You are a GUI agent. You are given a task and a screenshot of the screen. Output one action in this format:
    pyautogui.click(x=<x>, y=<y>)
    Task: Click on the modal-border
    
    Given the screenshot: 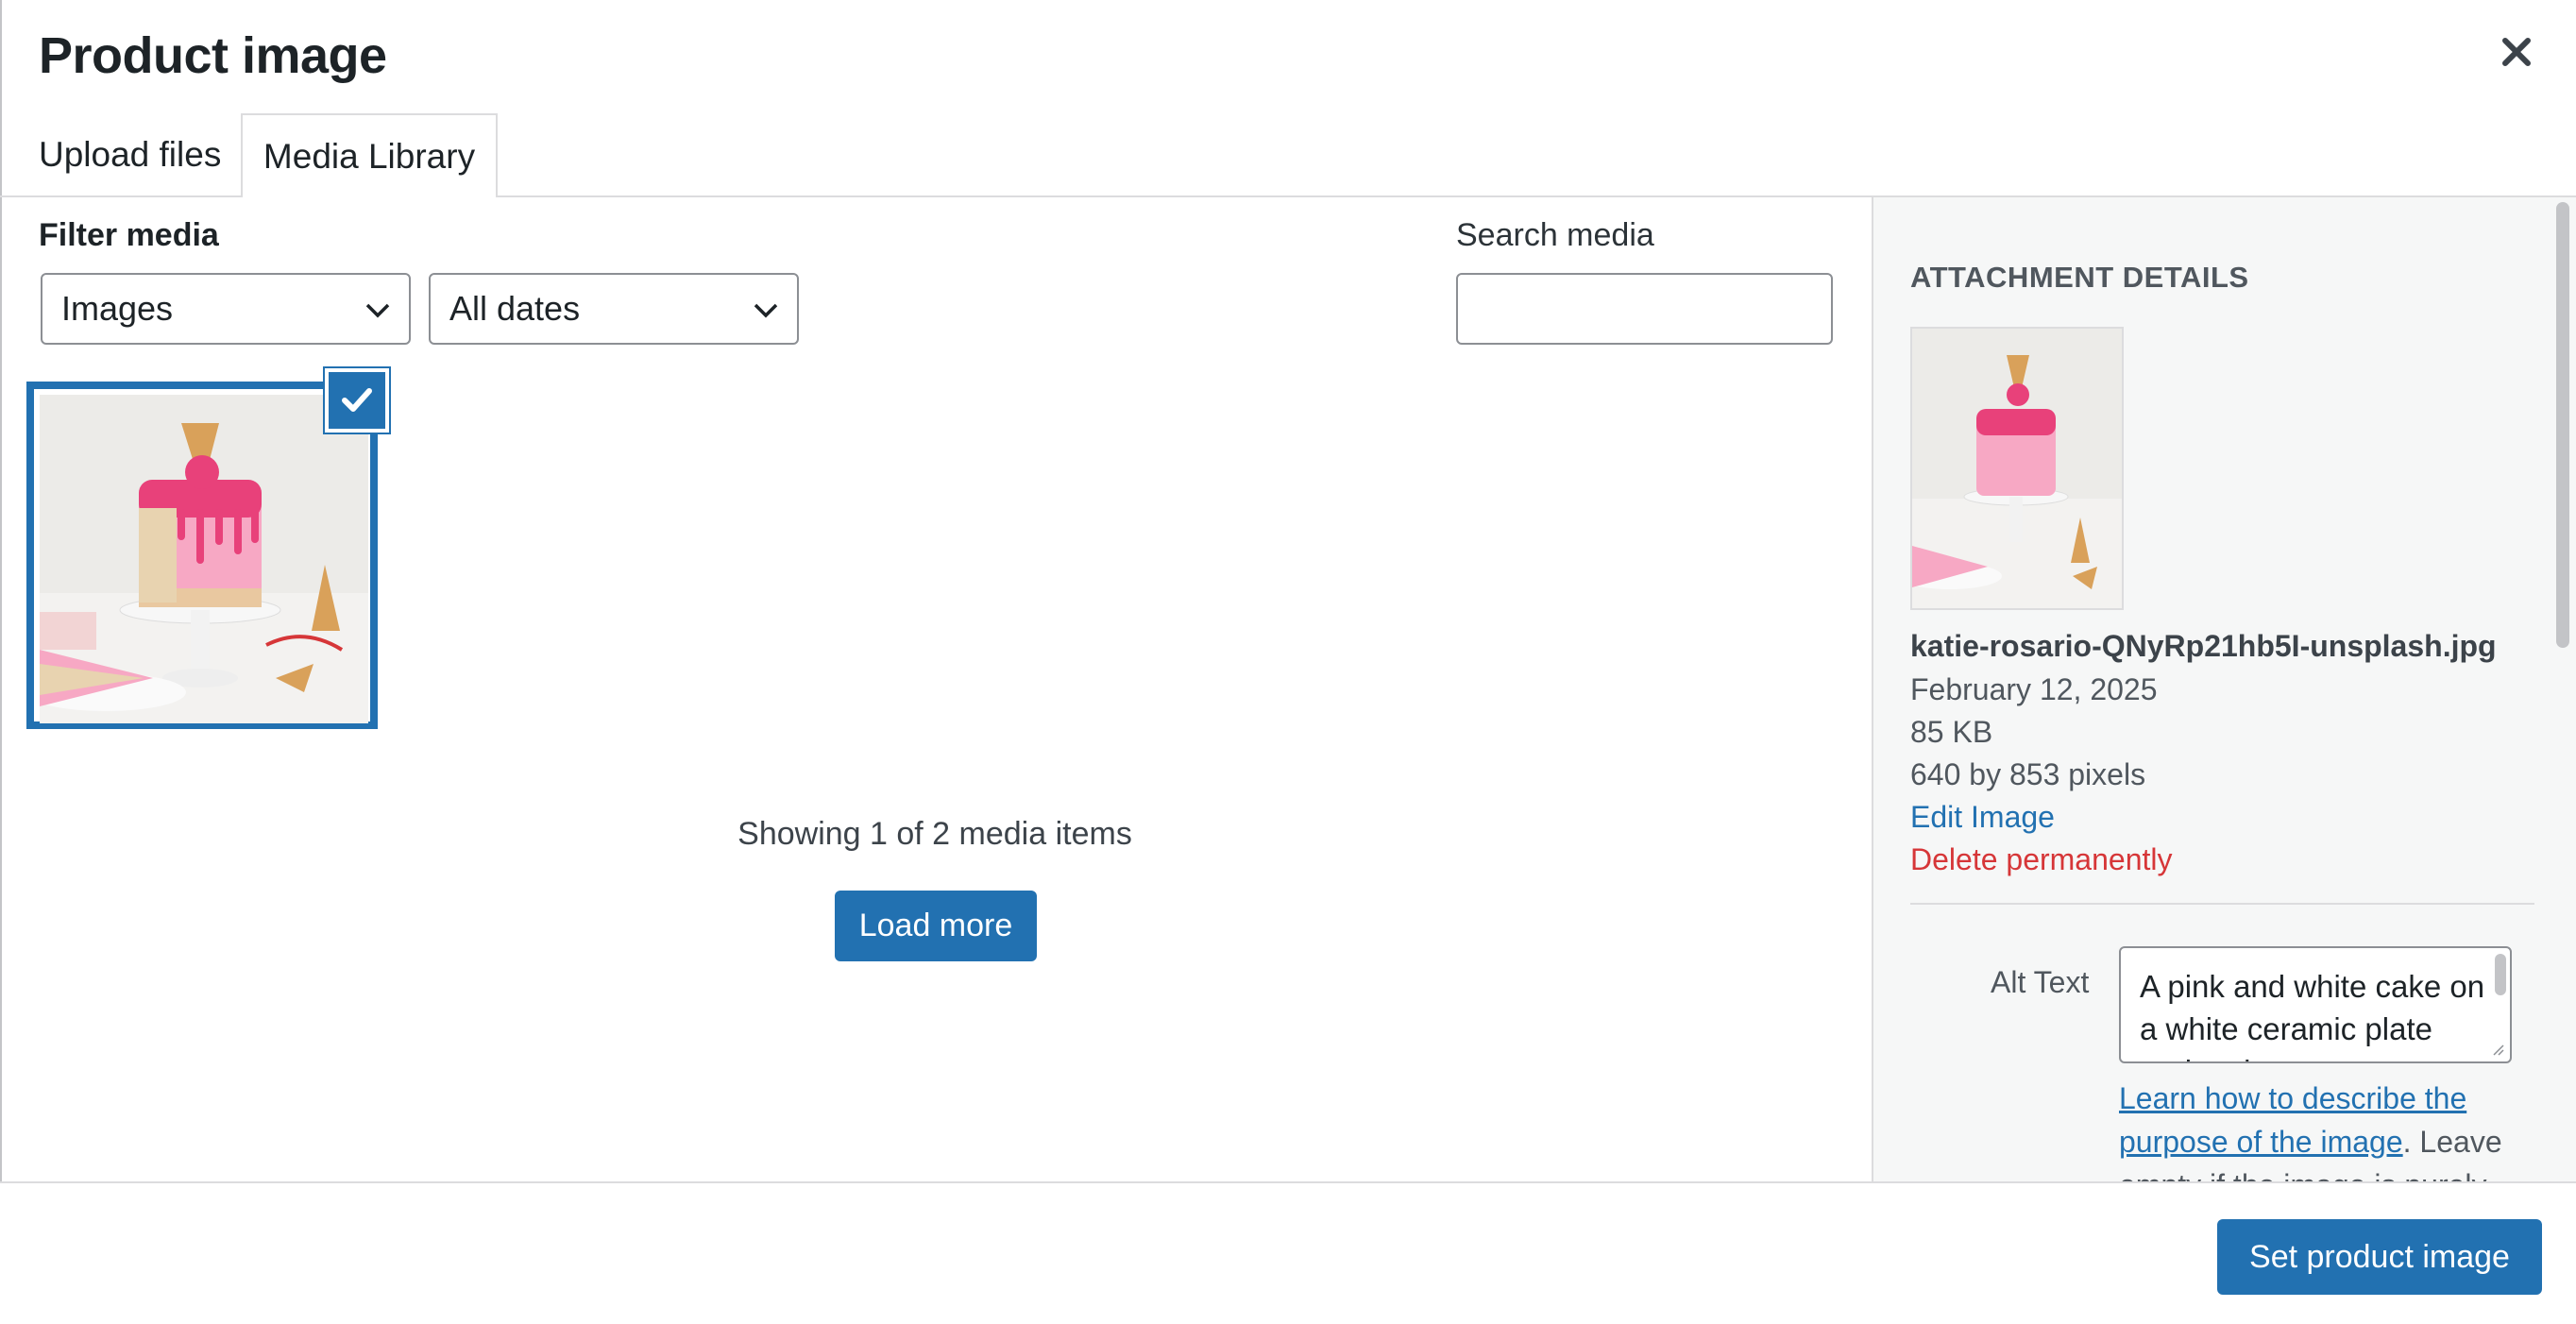 What is the action you would take?
    pyautogui.click(x=1, y=662)
    